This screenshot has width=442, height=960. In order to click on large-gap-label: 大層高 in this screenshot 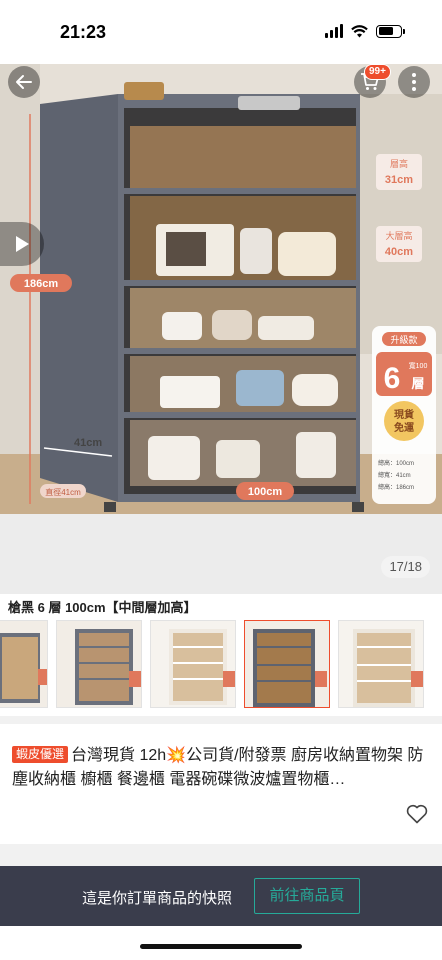, I will do `click(398, 235)`.